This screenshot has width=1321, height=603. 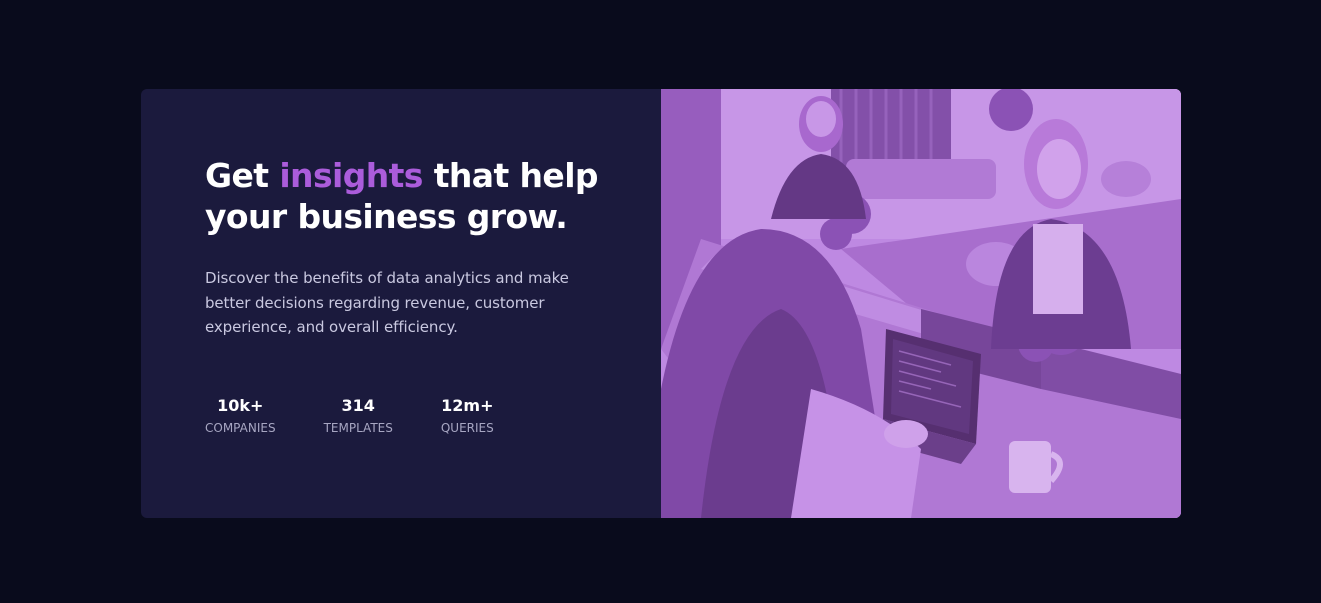 What do you see at coordinates (358, 405) in the screenshot?
I see `stat-value: 314` at bounding box center [358, 405].